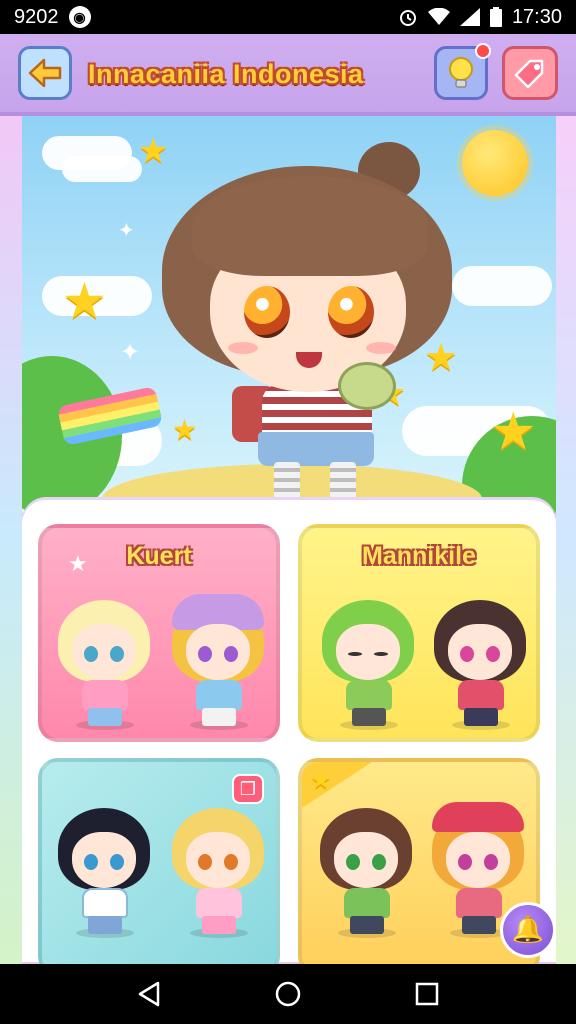 This screenshot has height=1024, width=576. What do you see at coordinates (288, 17) in the screenshot?
I see `status-bar: 9202 ◉ 17:30` at bounding box center [288, 17].